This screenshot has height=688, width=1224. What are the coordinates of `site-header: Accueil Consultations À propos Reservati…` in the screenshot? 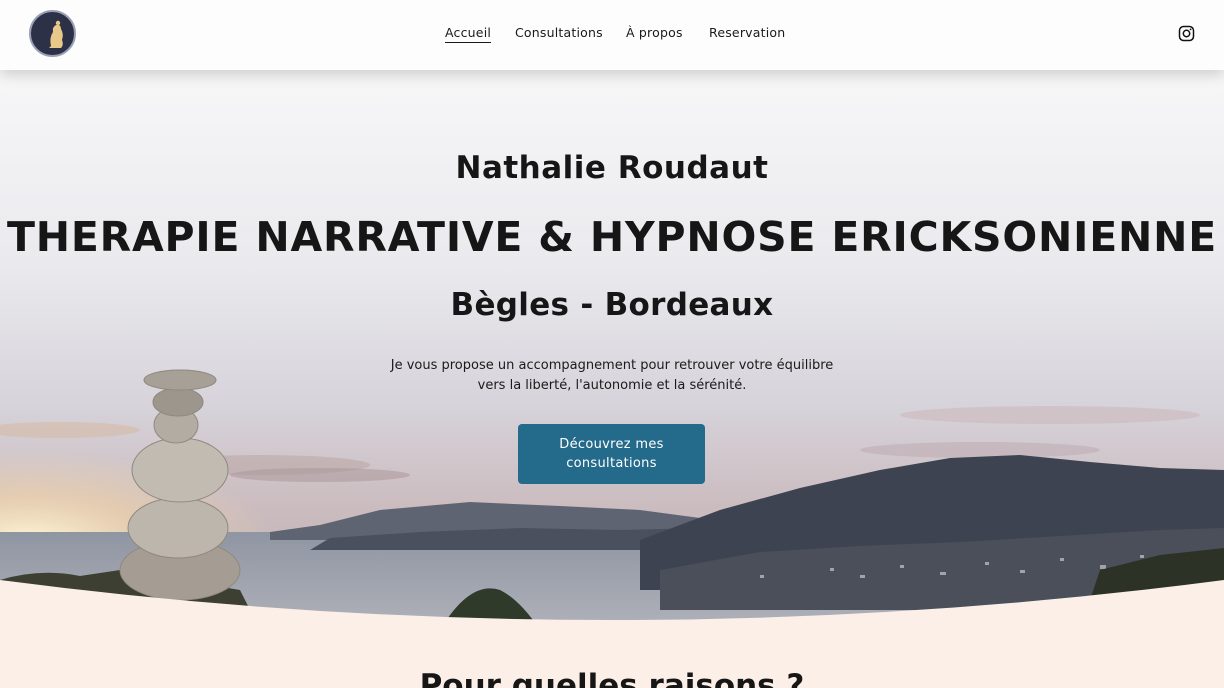 It's located at (612, 35).